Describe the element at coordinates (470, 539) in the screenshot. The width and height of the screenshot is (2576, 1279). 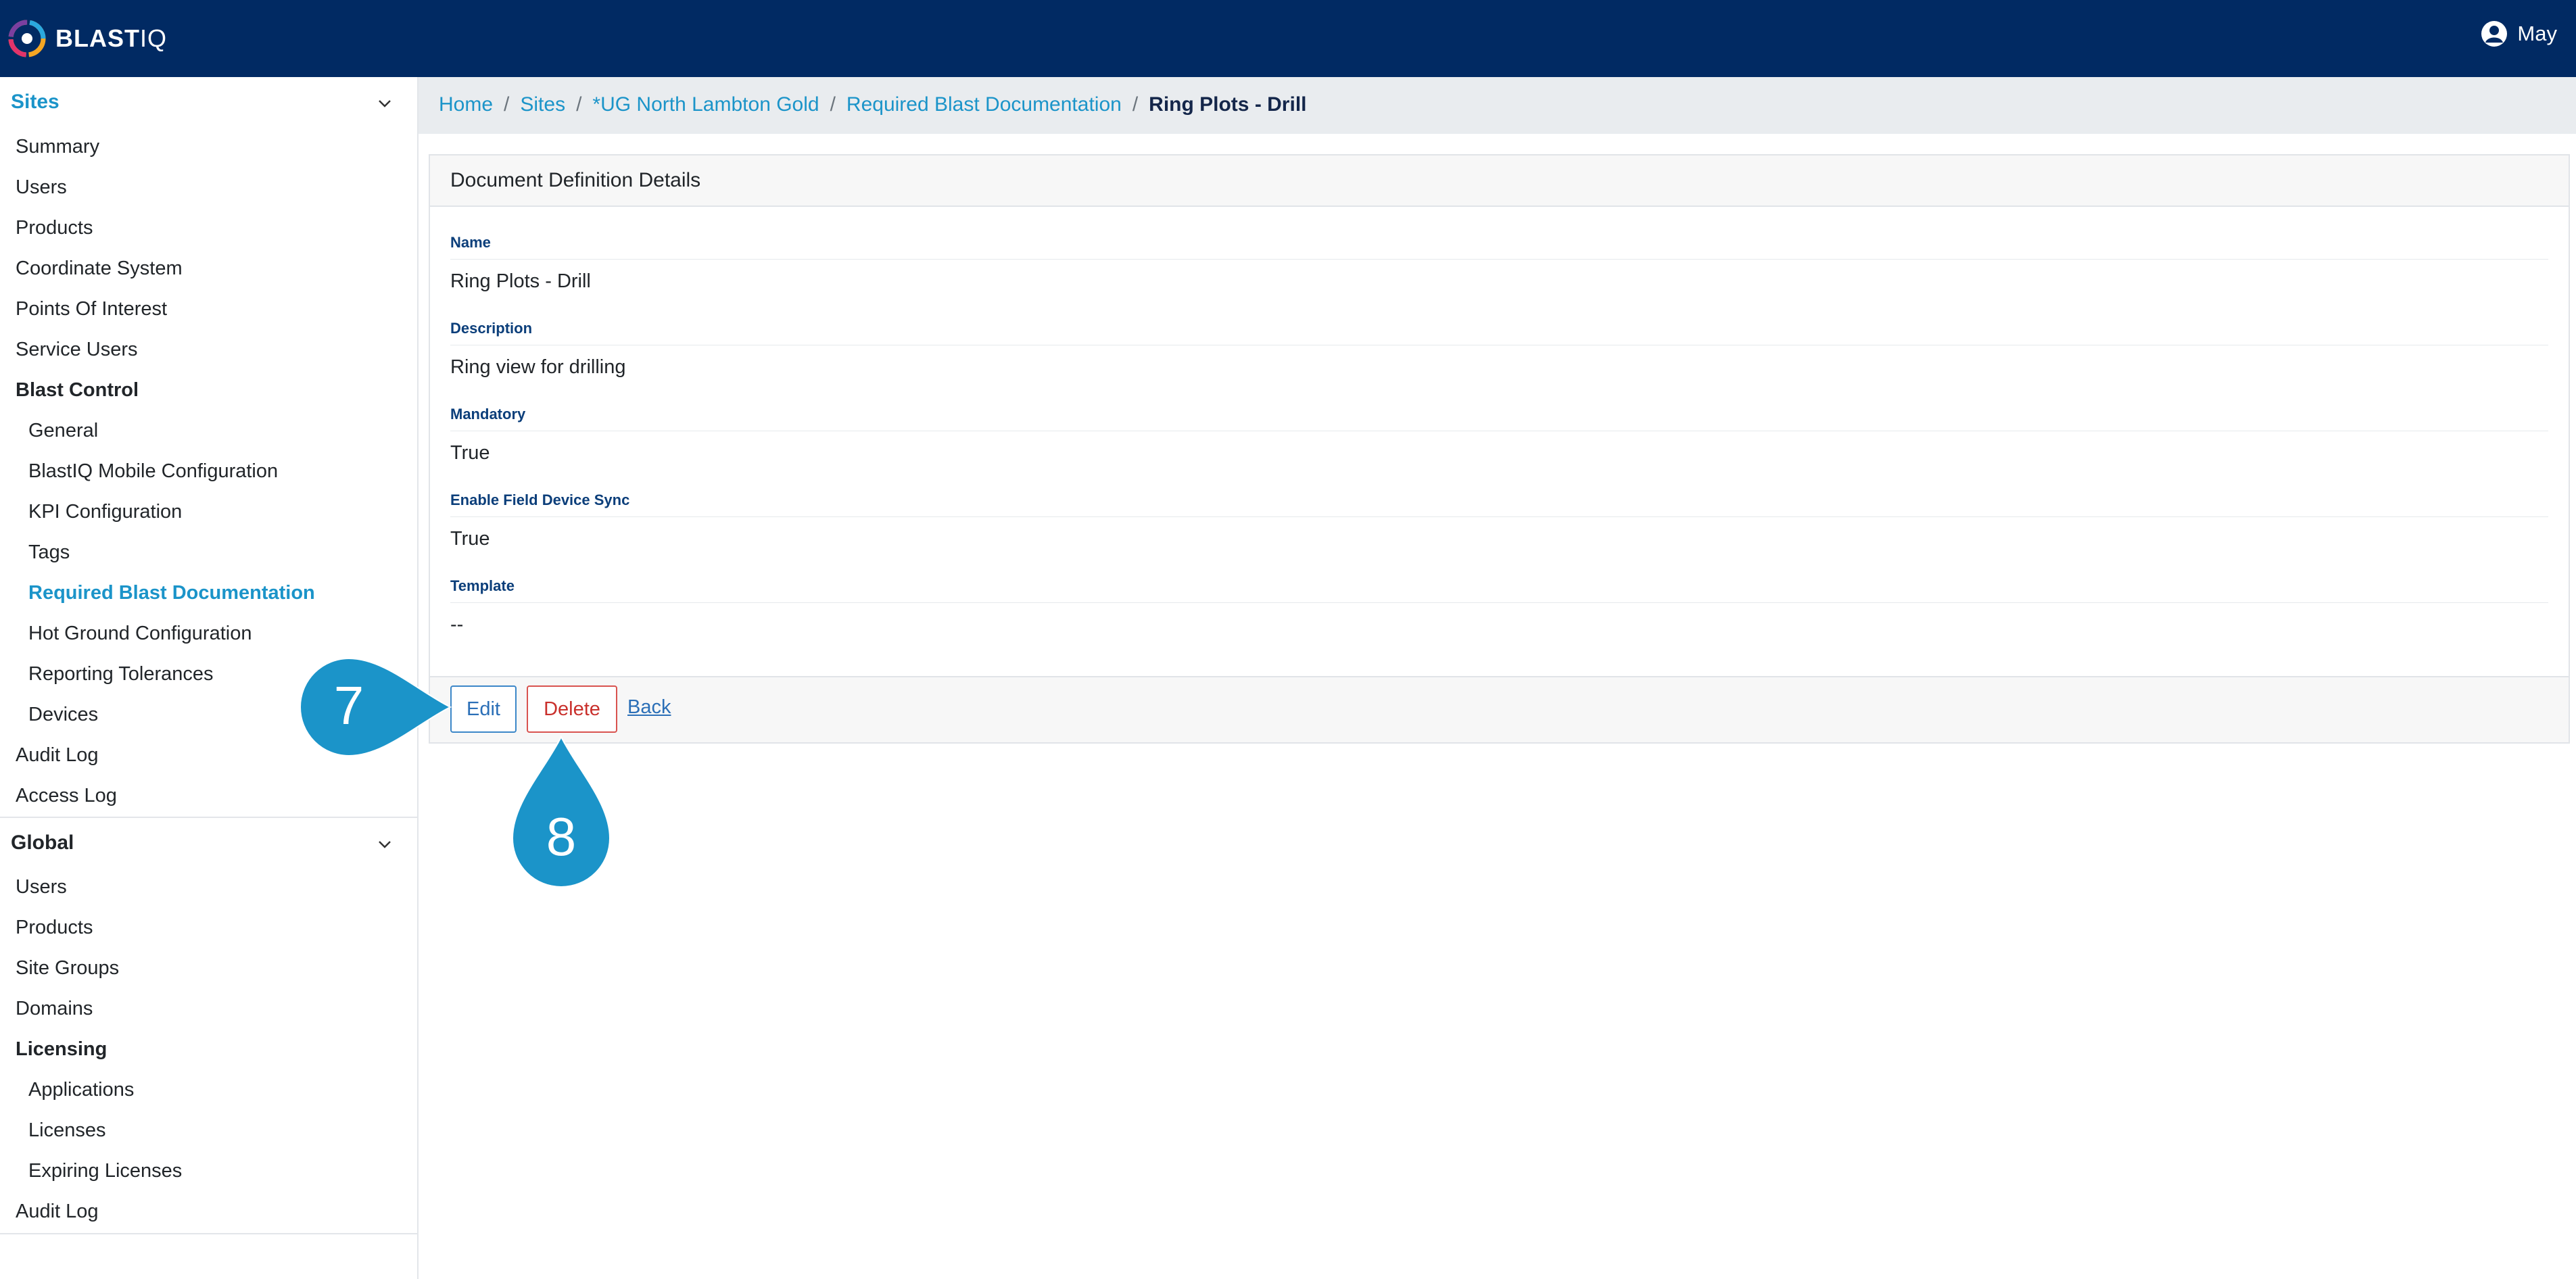
I see `field-value-enable-field-device-sync: True` at that location.